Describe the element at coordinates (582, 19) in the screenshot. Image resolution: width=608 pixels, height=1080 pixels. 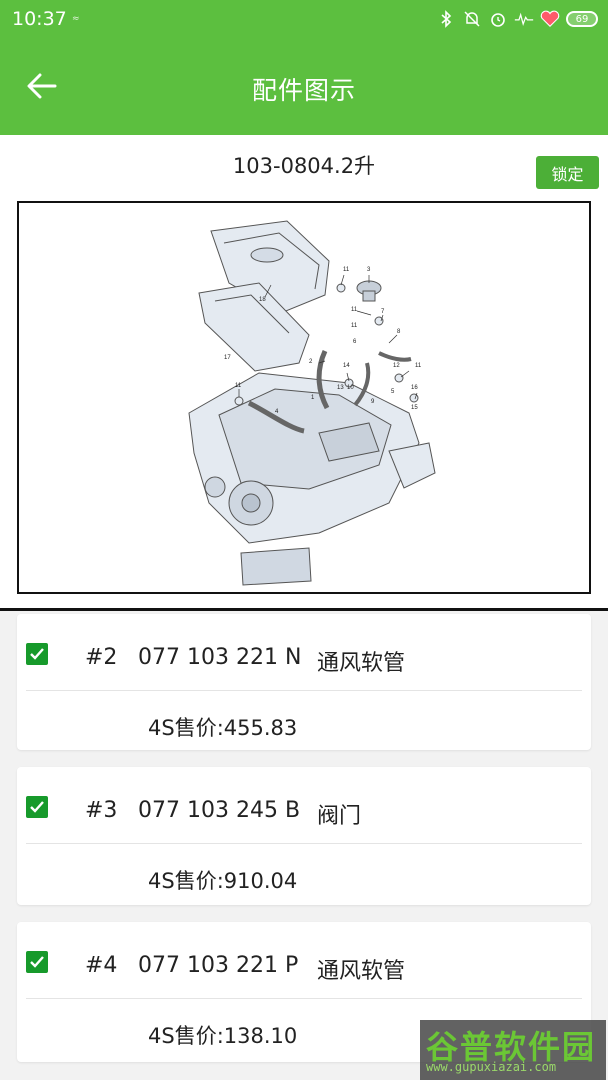
I see `battery-indicator: 69` at that location.